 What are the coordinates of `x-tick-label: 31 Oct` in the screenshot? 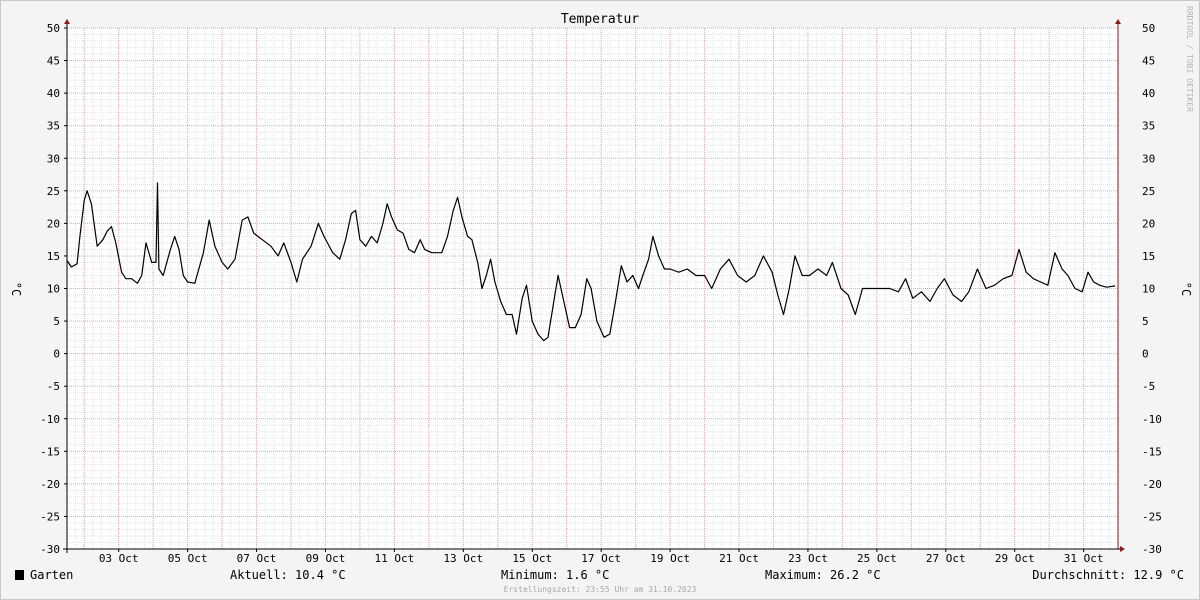 It's located at (1084, 558).